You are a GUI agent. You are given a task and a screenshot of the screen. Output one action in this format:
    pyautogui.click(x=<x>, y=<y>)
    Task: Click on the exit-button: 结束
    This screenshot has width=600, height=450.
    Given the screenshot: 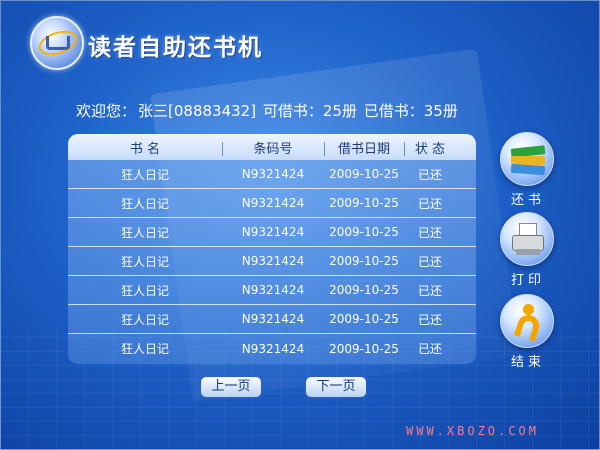 What is the action you would take?
    pyautogui.click(x=528, y=334)
    